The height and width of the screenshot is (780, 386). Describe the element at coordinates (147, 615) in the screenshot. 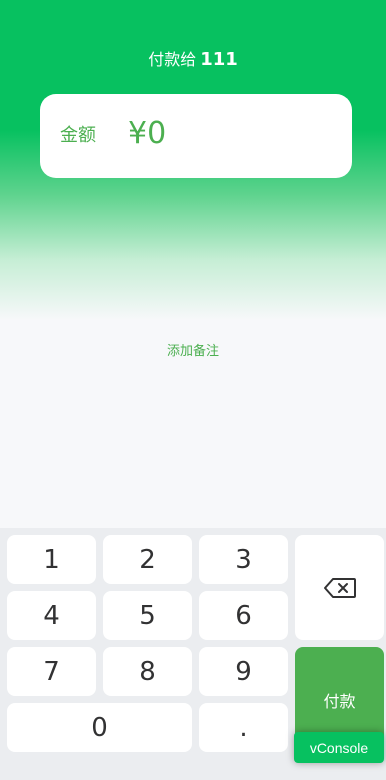

I see `key-5: 5` at that location.